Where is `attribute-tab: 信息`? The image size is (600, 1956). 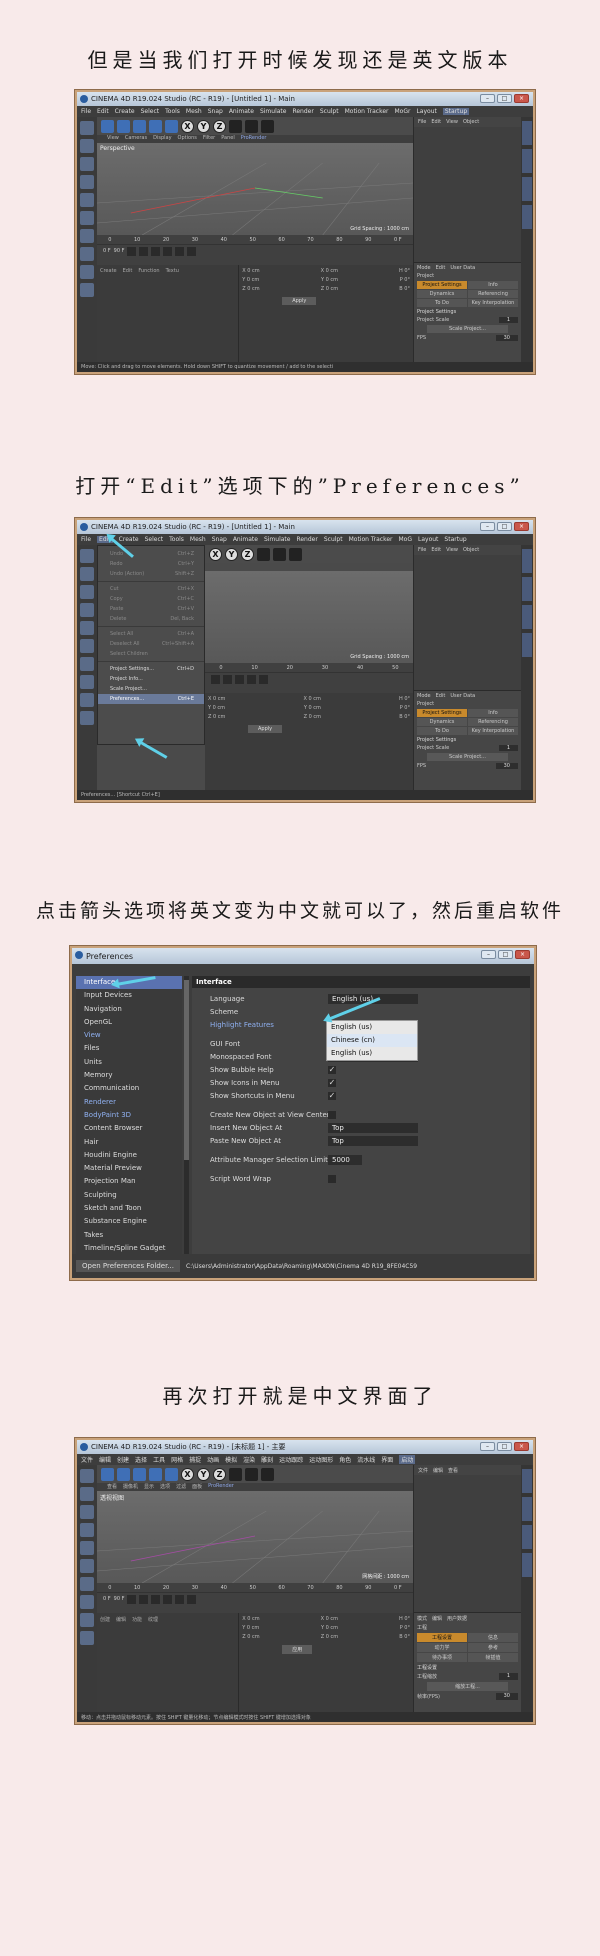
attribute-tab: 信息 is located at coordinates (493, 1637).